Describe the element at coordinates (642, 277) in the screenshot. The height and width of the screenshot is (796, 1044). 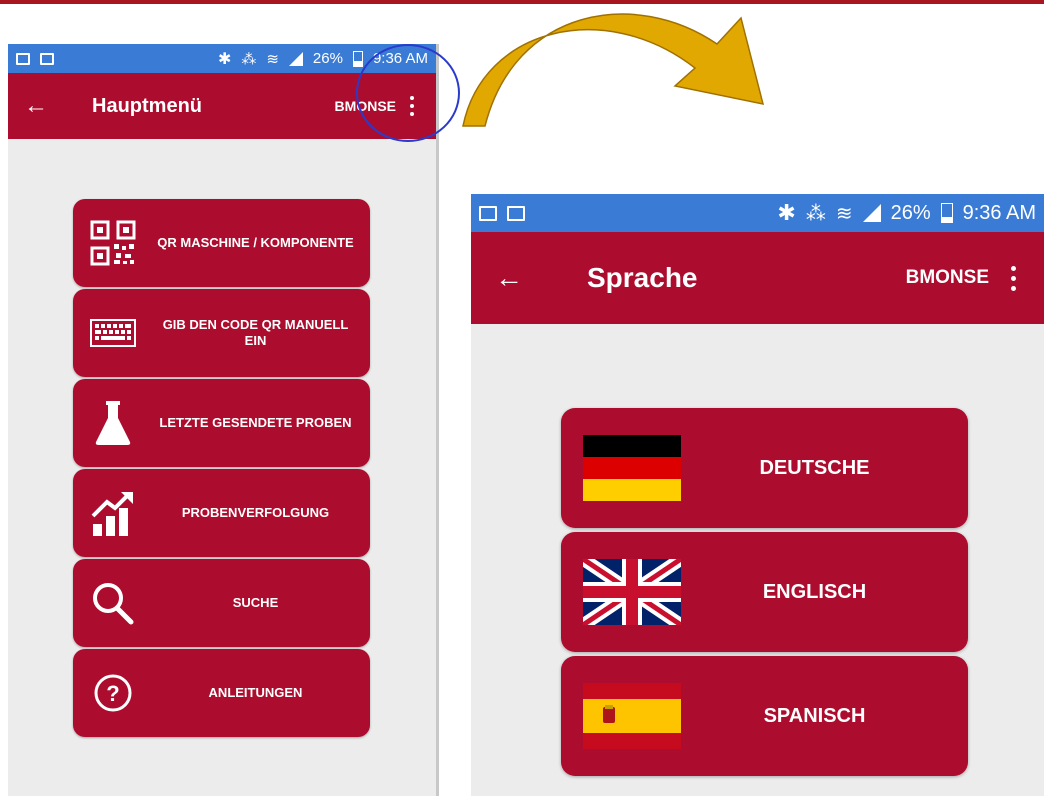
I see `page-title: Sprache` at that location.